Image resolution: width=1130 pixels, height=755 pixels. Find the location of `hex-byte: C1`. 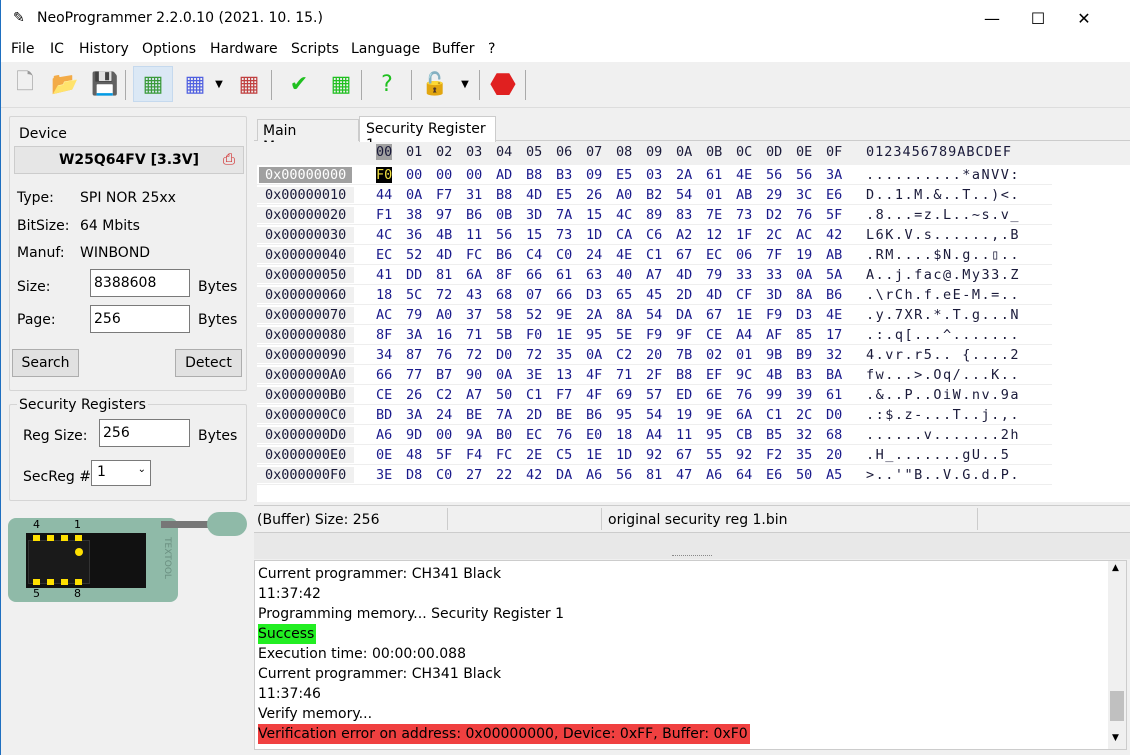

hex-byte: C1 is located at coordinates (774, 415).